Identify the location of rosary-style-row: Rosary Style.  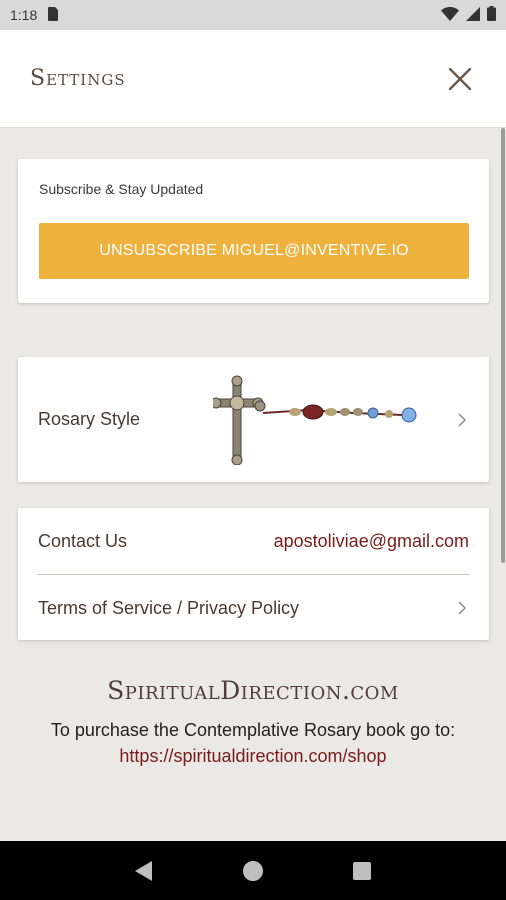
(253, 419).